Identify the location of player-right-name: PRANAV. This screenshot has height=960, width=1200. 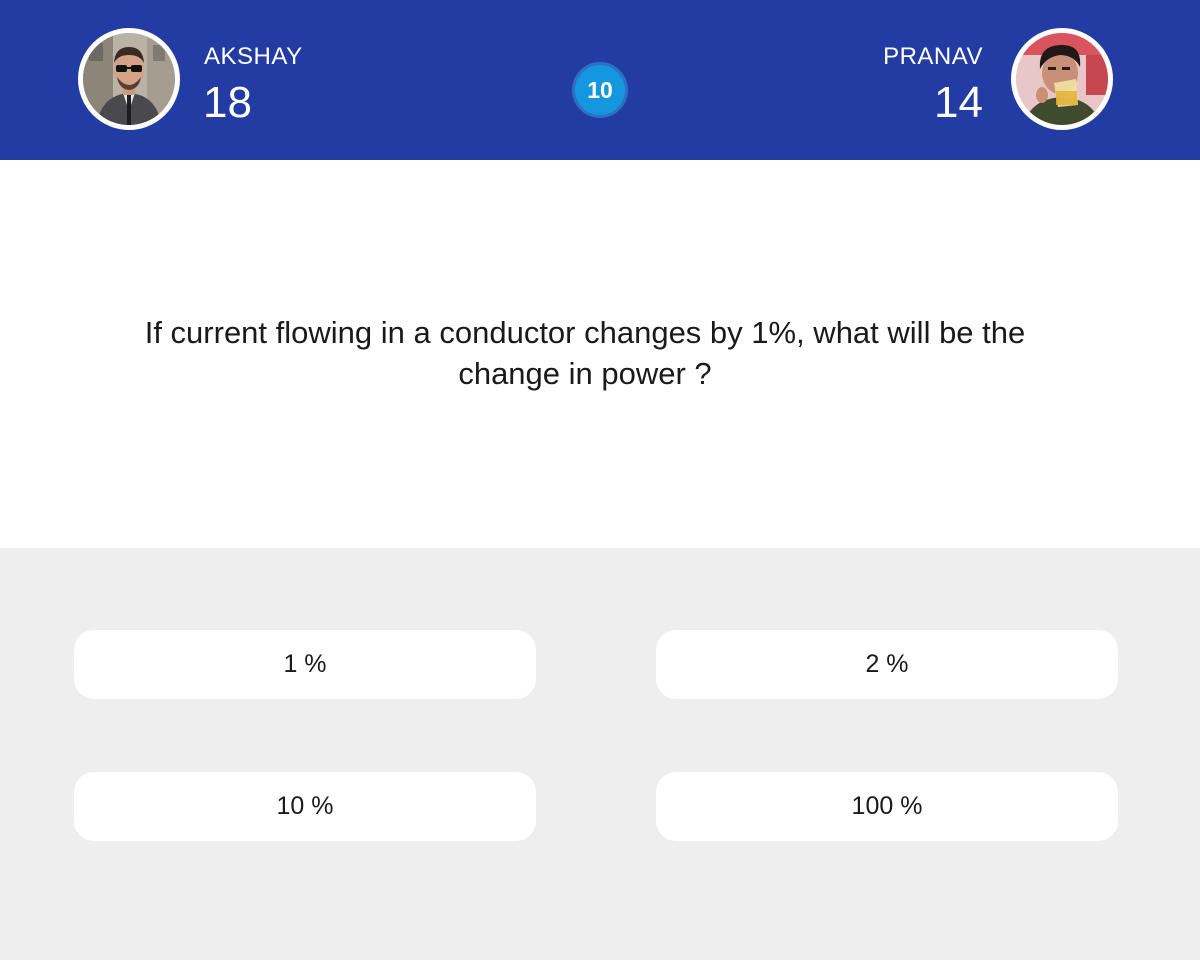
(933, 56).